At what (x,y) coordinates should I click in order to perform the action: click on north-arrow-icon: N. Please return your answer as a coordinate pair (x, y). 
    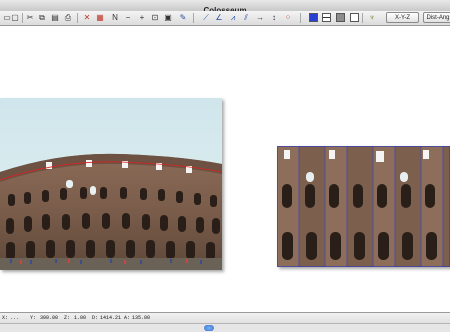
    Looking at the image, I should click on (115, 18).